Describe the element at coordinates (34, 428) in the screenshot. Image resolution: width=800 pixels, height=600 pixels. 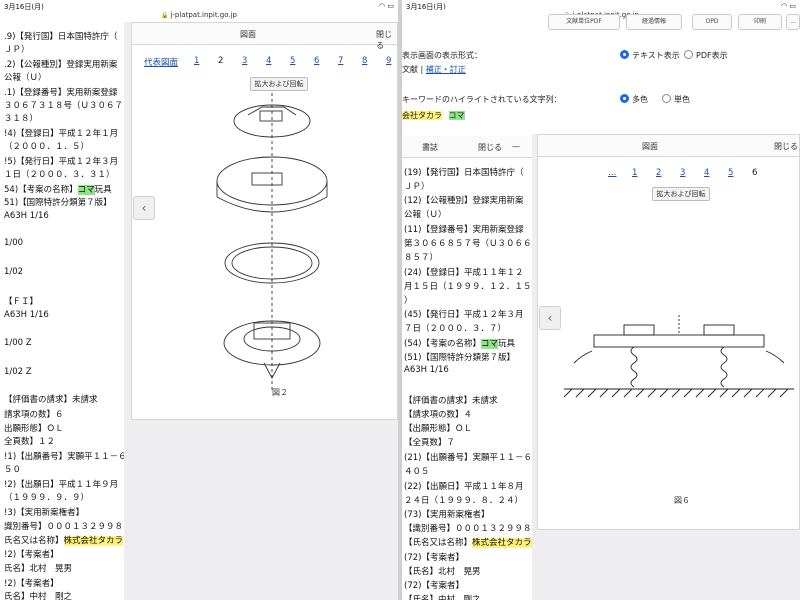
I see `text-line: 出願形態】ＯＬ` at that location.